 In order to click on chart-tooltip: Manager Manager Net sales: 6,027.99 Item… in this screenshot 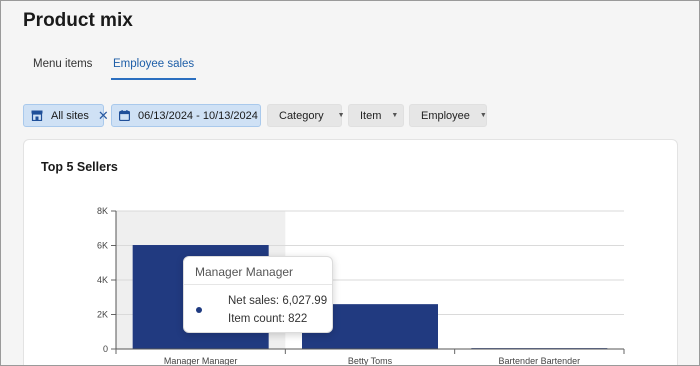, I will do `click(258, 294)`.